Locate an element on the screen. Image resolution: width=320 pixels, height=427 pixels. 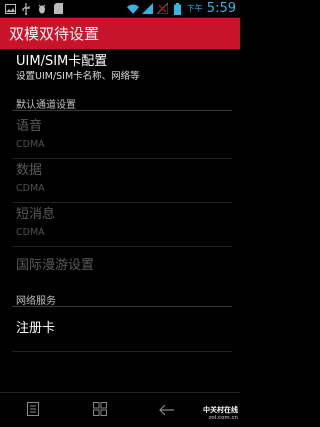
menu-icon is located at coordinates (33, 410).